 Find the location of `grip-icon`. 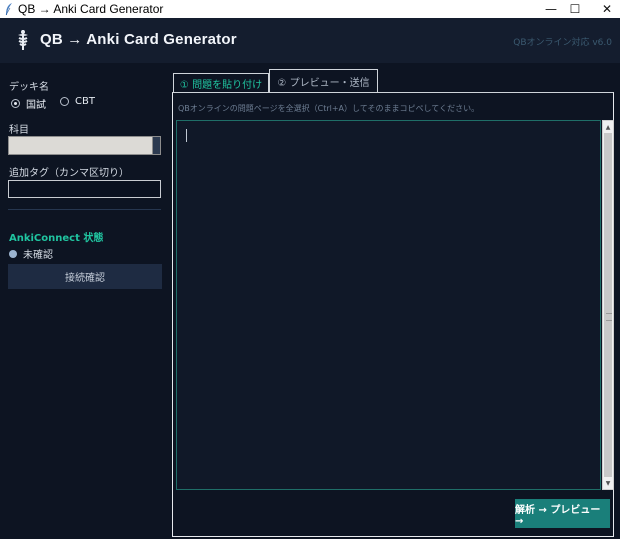

grip-icon is located at coordinates (609, 317).